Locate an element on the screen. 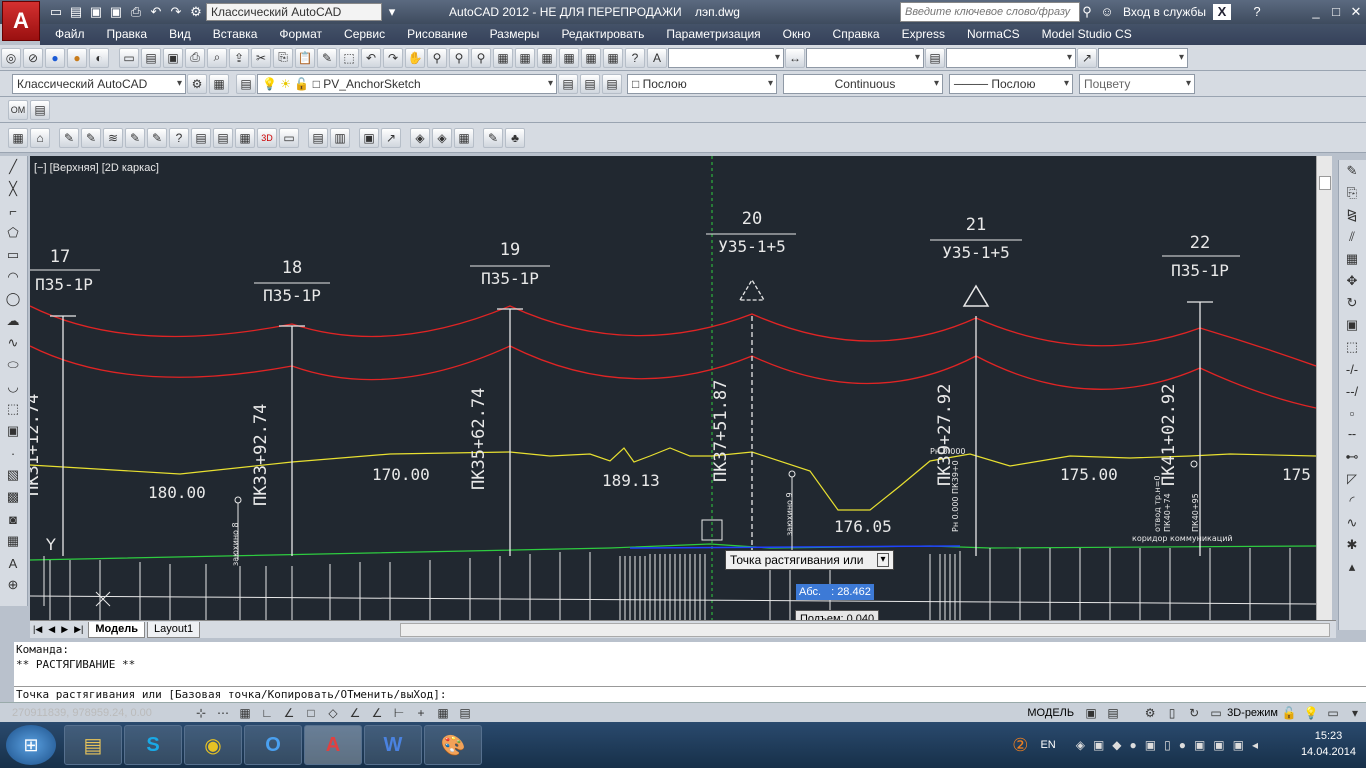 This screenshot has width=1366, height=768. absolute-input: Абс. : 28.462 is located at coordinates (835, 592).